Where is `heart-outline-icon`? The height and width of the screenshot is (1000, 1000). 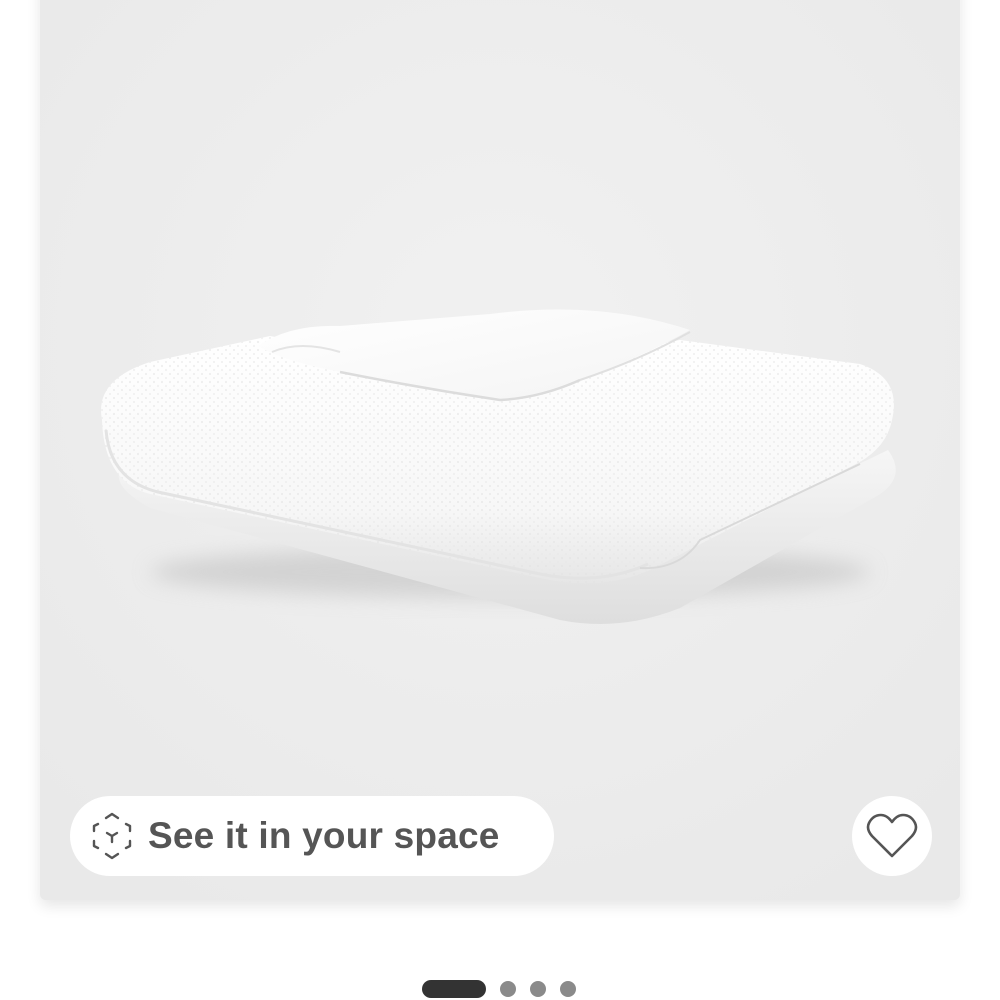 heart-outline-icon is located at coordinates (892, 835).